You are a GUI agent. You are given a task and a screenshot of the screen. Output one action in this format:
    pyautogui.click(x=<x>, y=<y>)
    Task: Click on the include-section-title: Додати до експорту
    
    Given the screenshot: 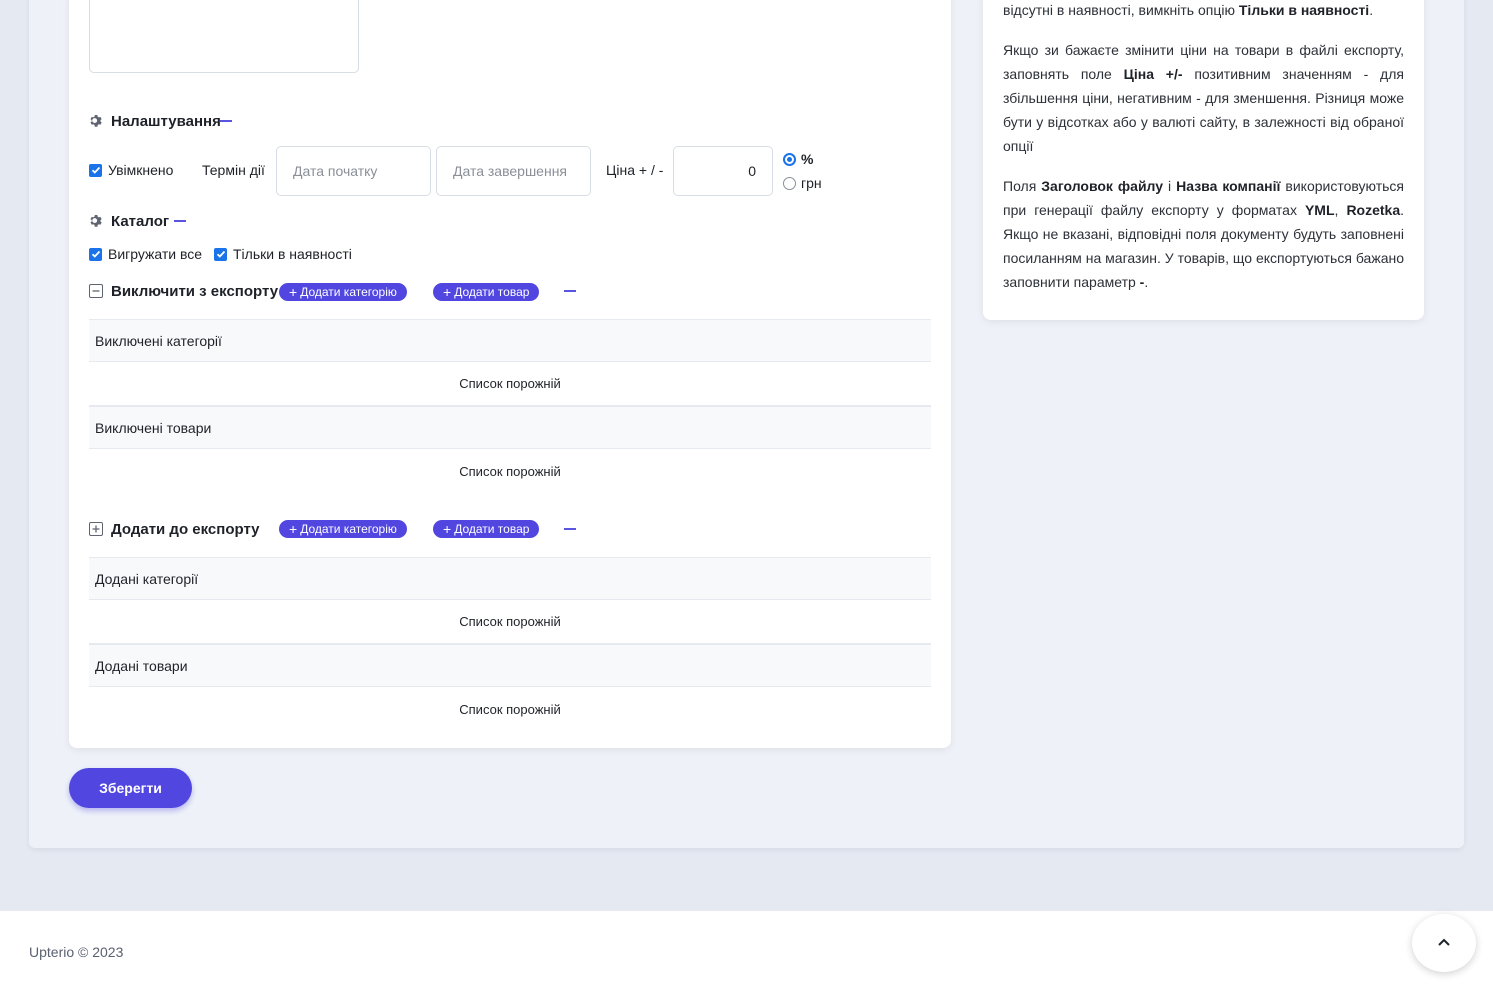 What is the action you would take?
    pyautogui.click(x=174, y=529)
    